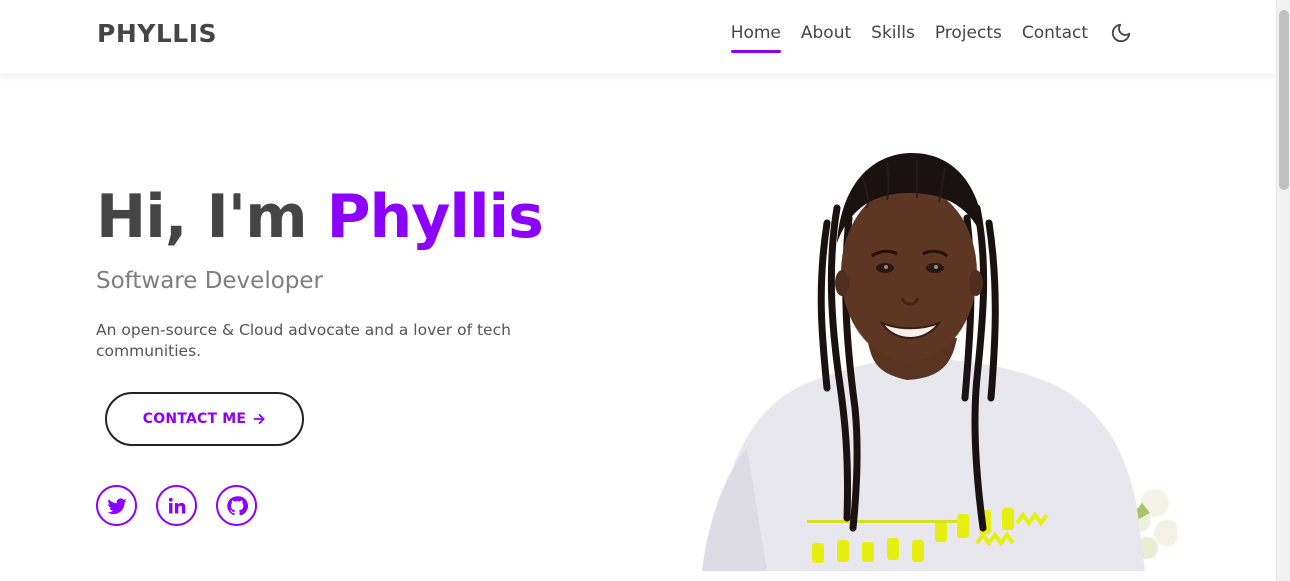  What do you see at coordinates (259, 419) in the screenshot?
I see `arrow-right-icon` at bounding box center [259, 419].